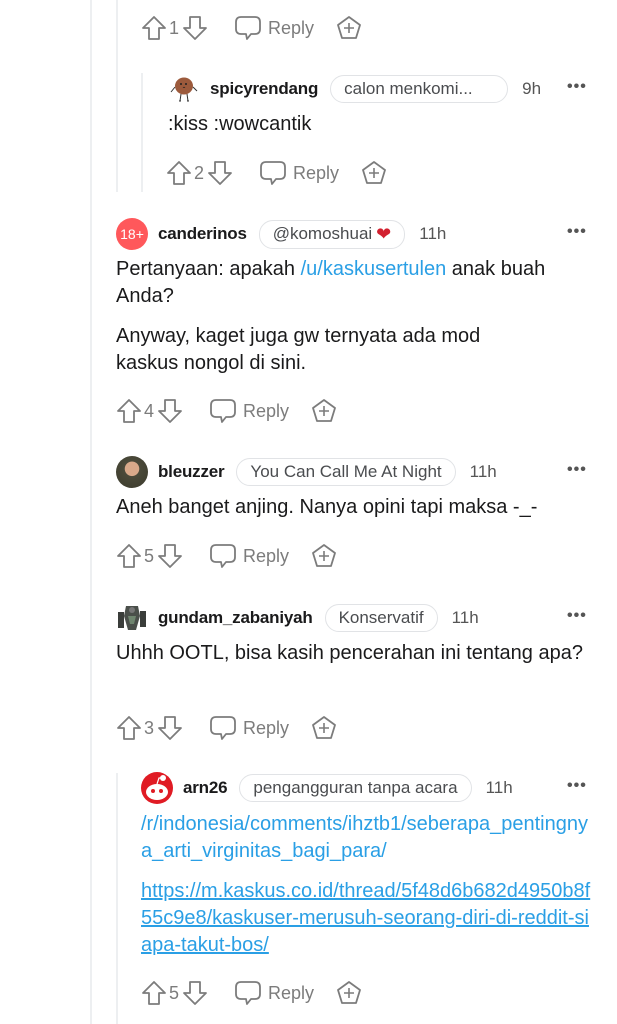  I want to click on username: bleuzzer, so click(191, 472).